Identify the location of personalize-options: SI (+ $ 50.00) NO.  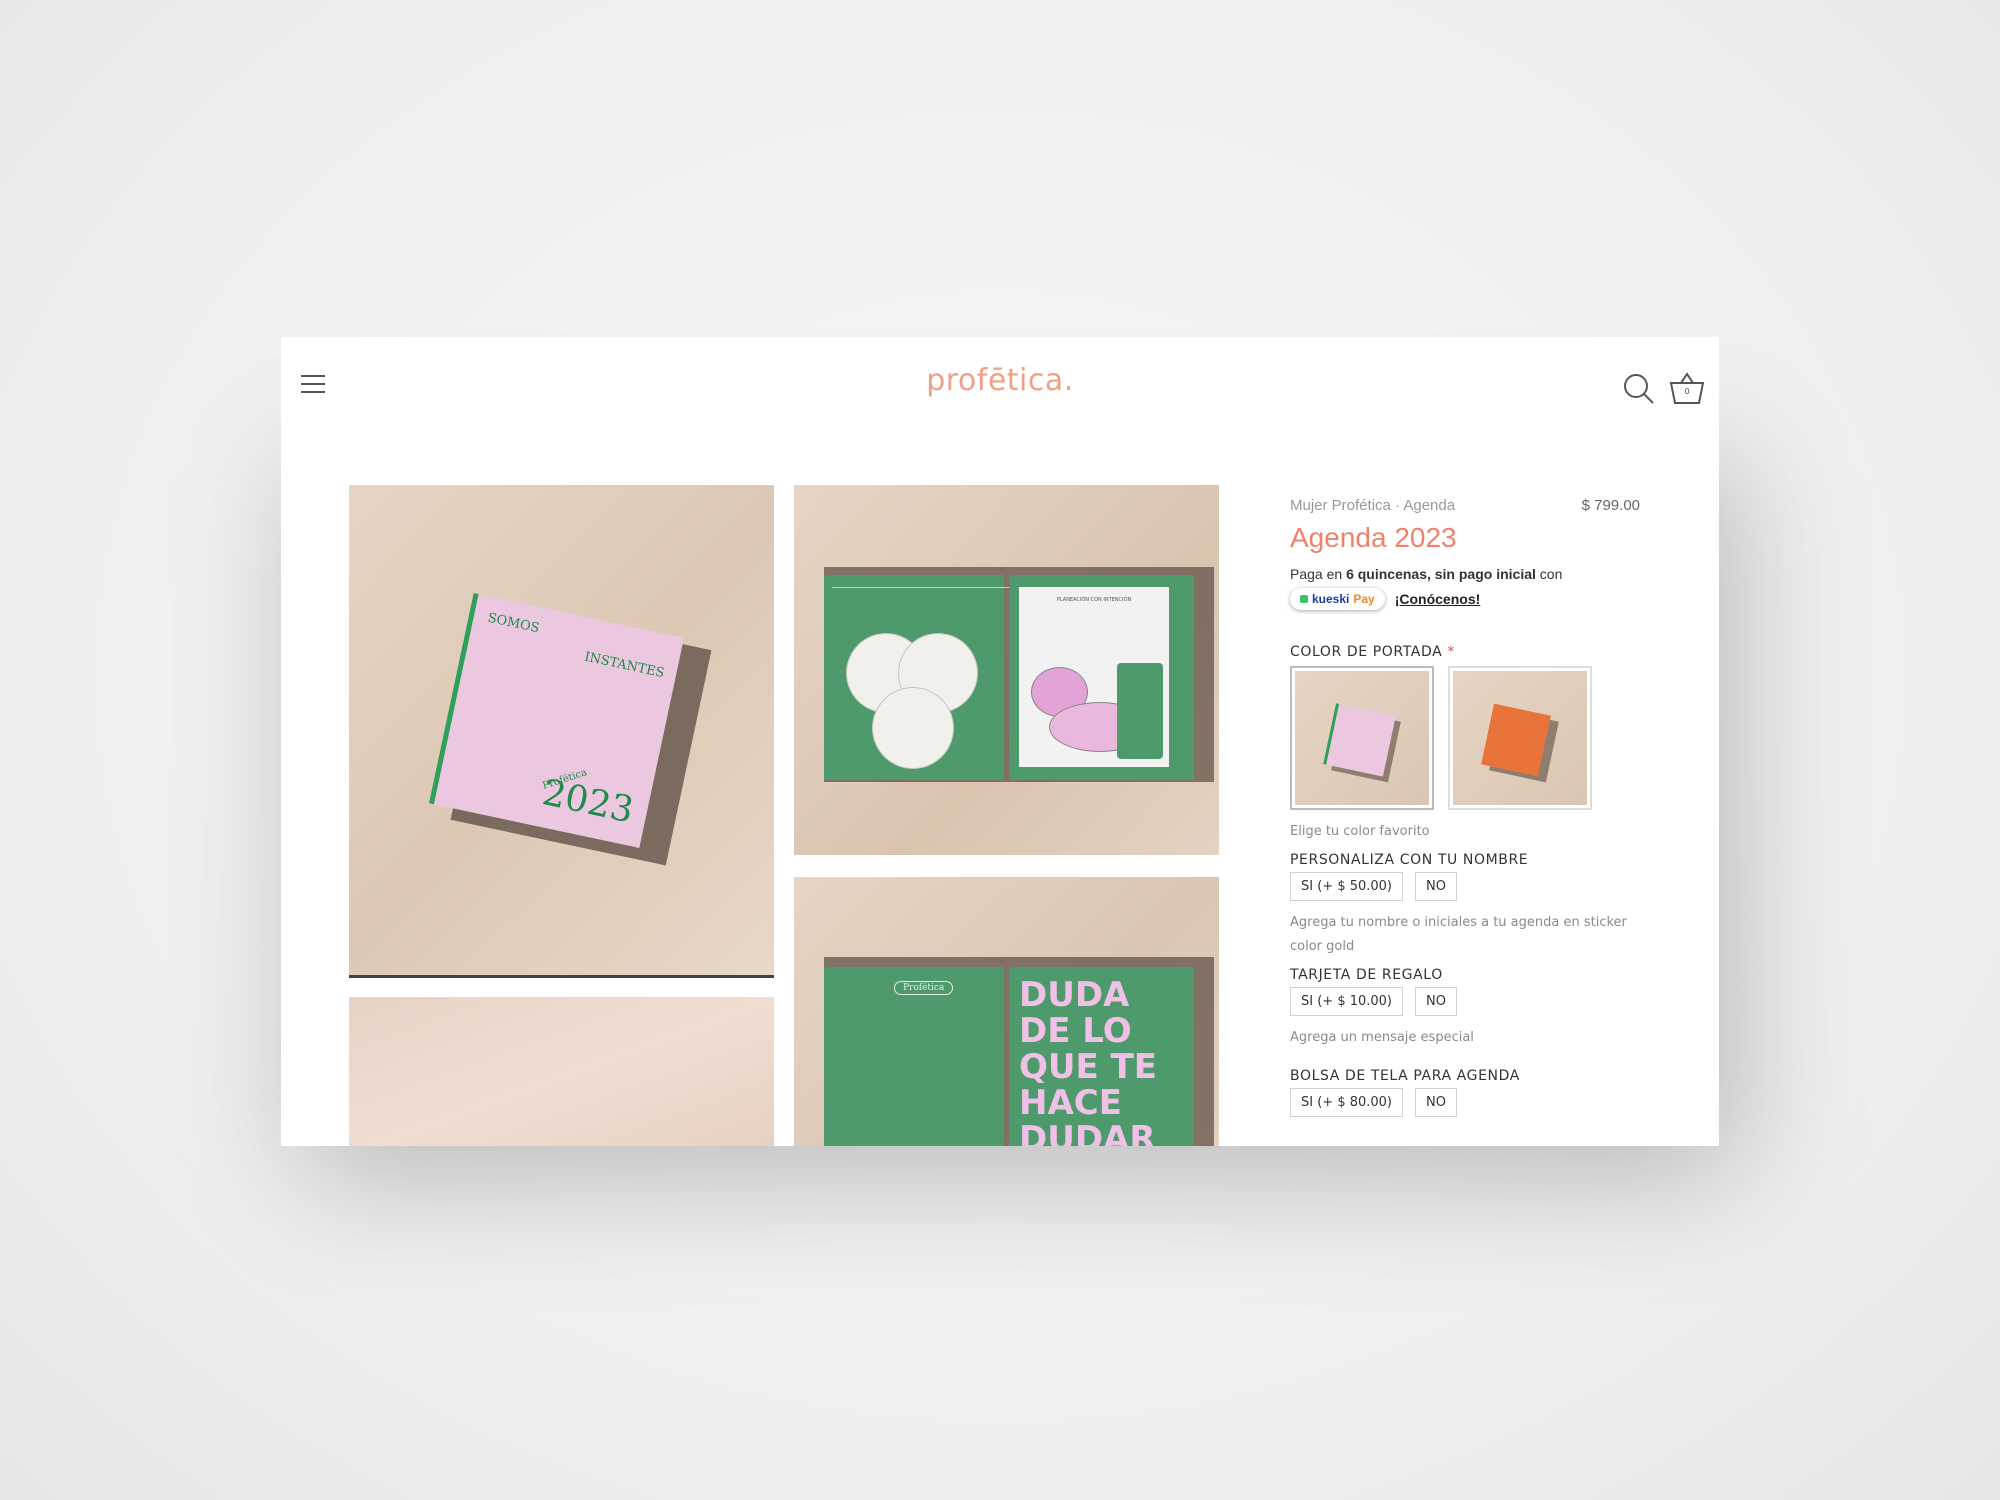
(1465, 886).